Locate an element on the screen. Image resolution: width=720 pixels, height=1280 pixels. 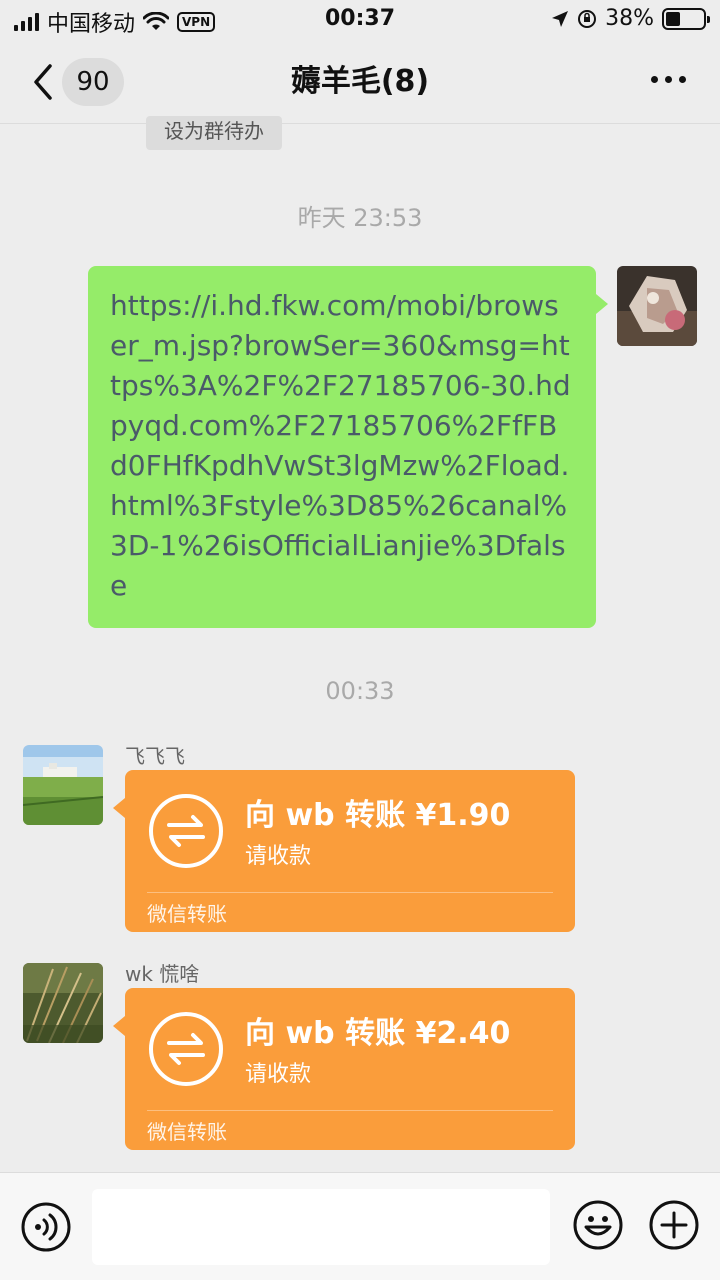
sender-name: 飞飞飞 is located at coordinates (155, 756).